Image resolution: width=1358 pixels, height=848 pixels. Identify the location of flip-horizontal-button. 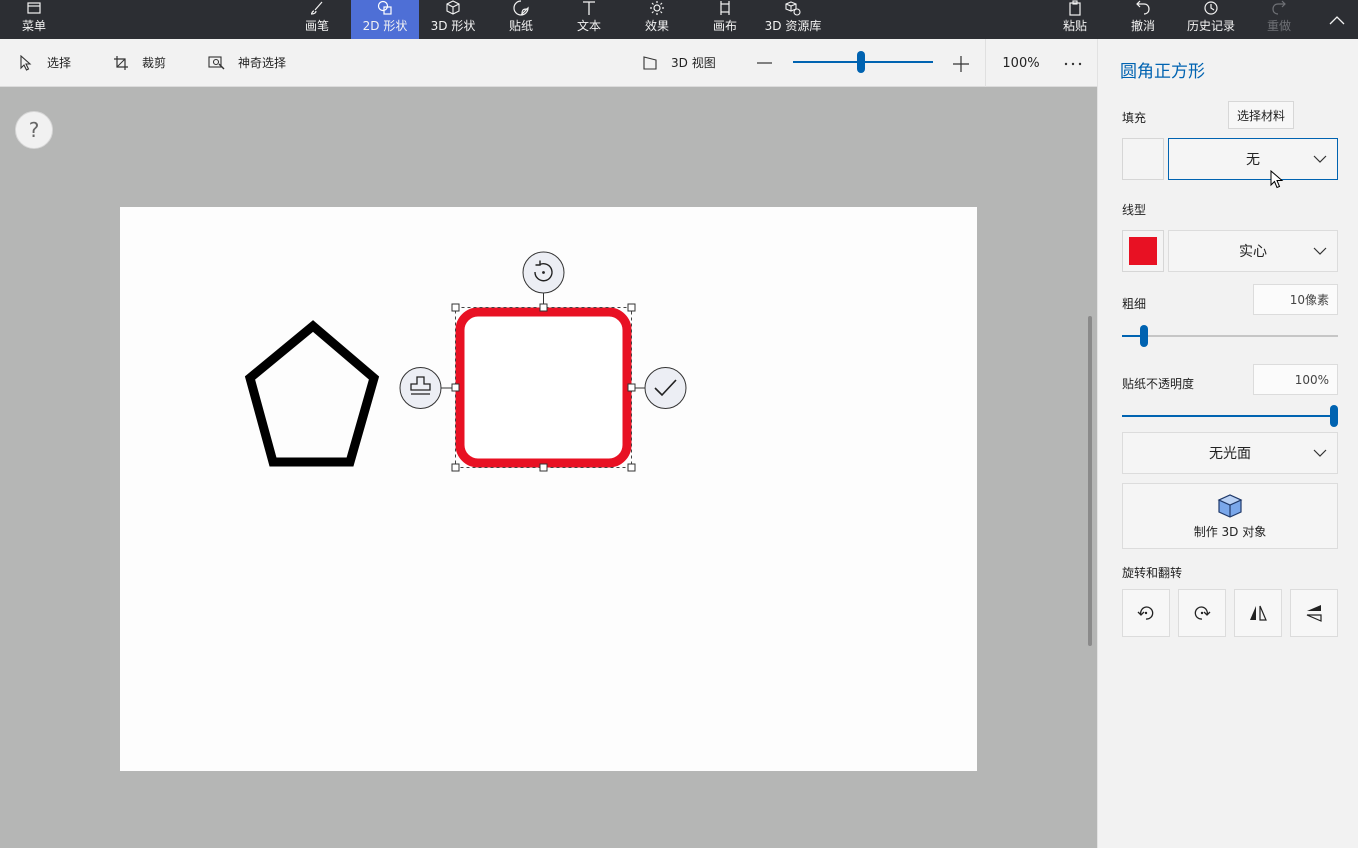
(1258, 613).